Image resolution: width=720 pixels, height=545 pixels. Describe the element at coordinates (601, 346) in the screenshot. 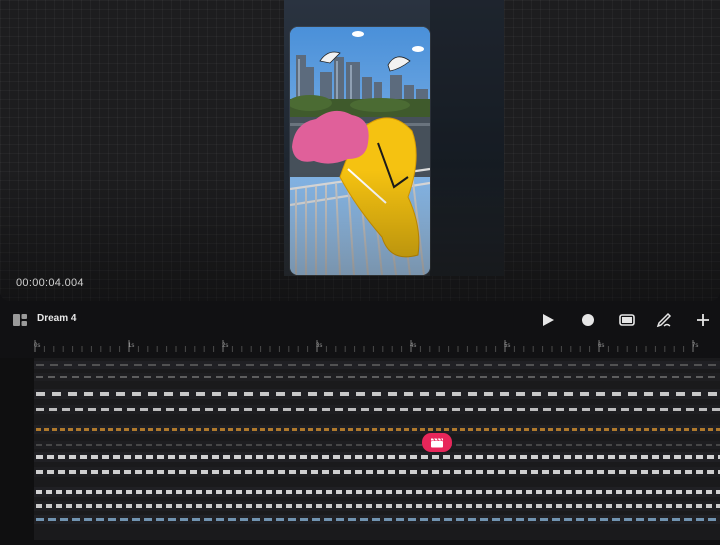

I see `ruler-label-6s: 6s` at that location.